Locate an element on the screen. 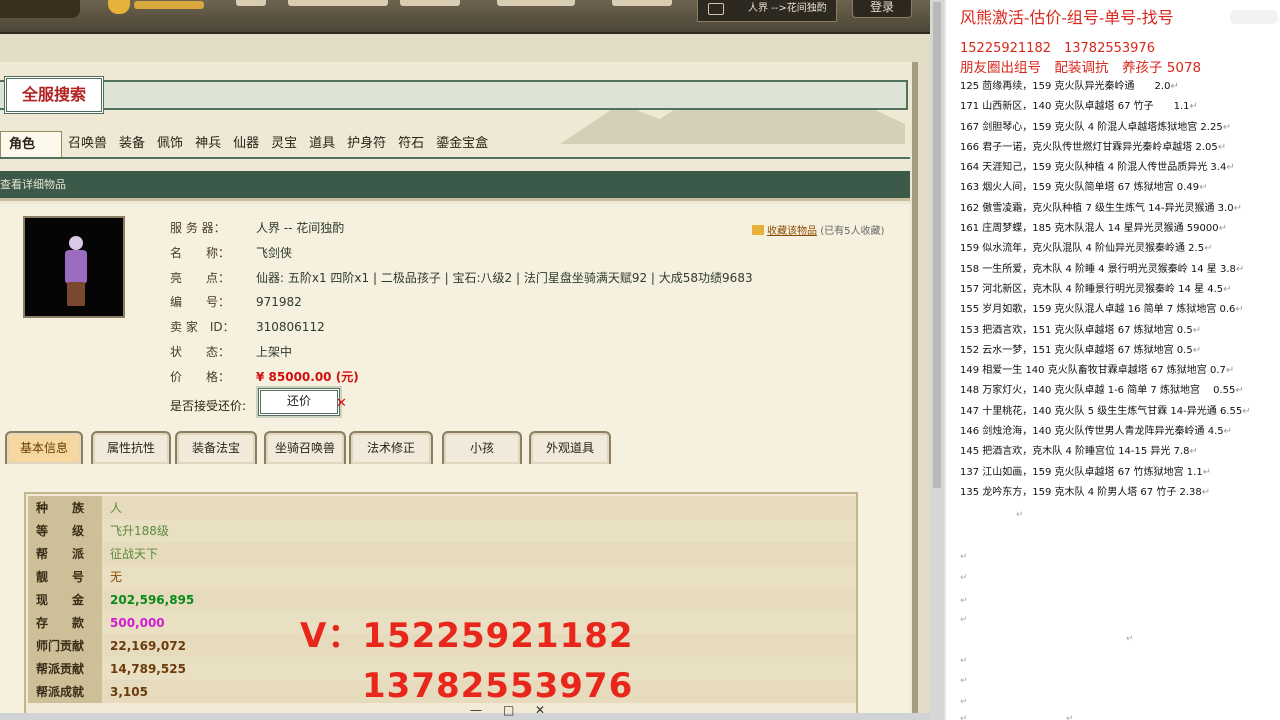 The width and height of the screenshot is (1280, 720). table-row: 等 级飞升188级 is located at coordinates (442, 530).